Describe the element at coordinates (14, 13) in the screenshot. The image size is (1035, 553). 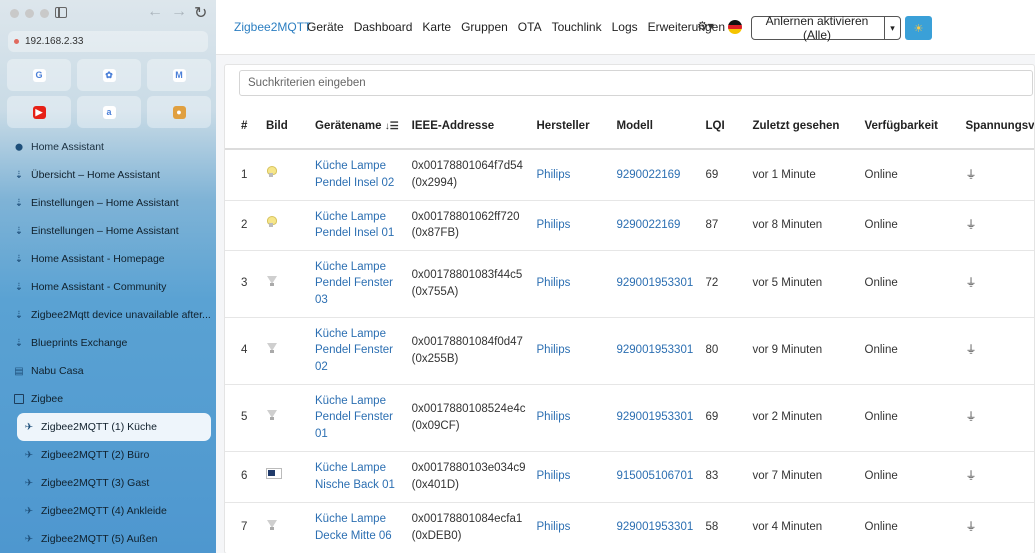
I see `close-window-button` at that location.